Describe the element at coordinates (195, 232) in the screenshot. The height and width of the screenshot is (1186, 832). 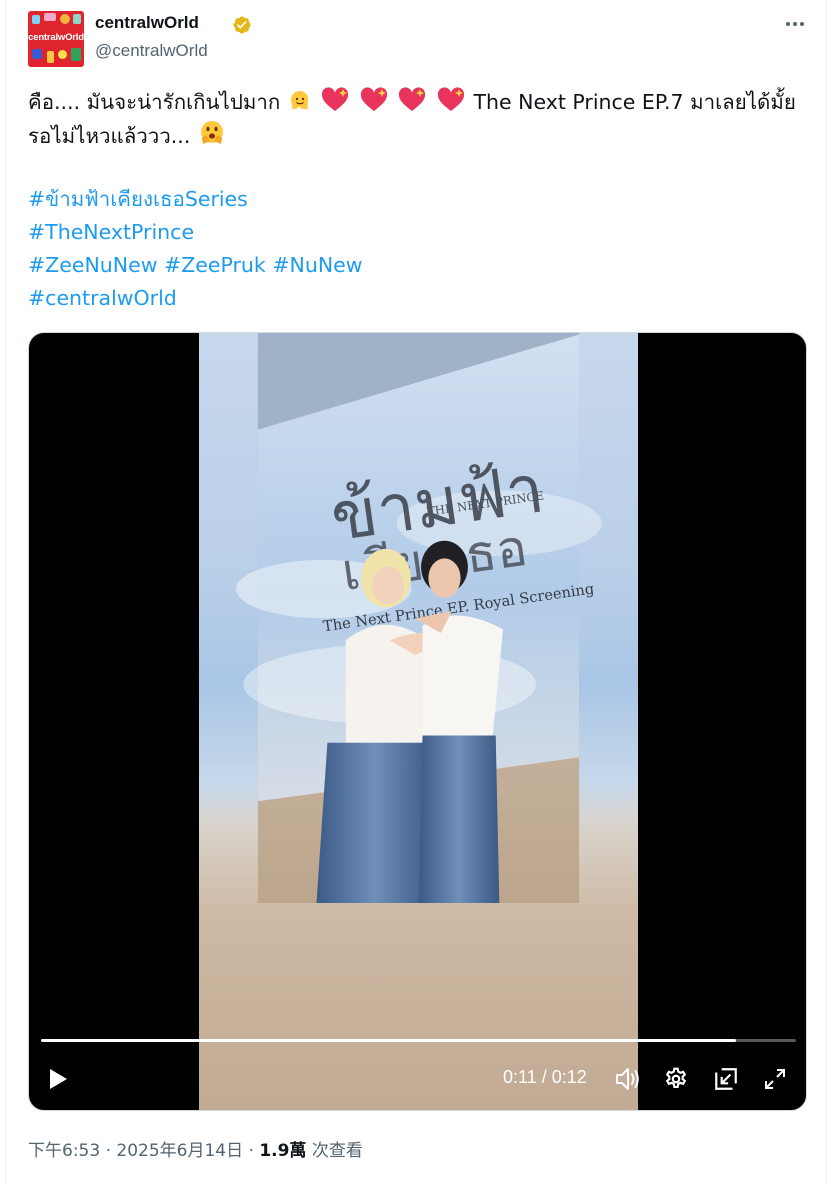
I see `hashtag-link: #TheNextPrince` at that location.